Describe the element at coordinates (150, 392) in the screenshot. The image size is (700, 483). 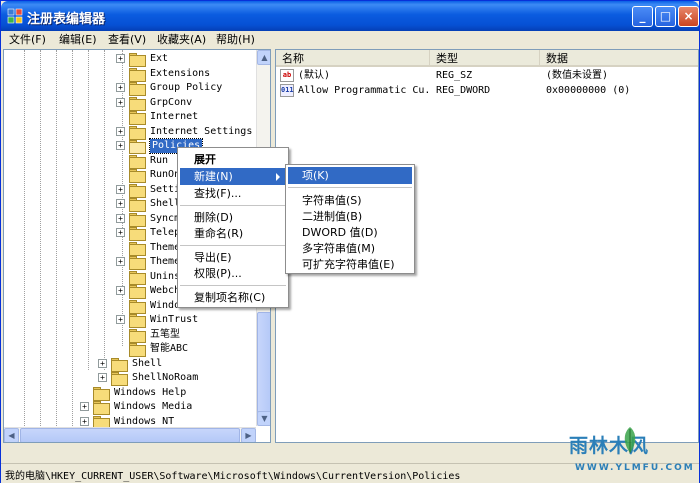
I see `tree-node-label: Windows Help` at that location.